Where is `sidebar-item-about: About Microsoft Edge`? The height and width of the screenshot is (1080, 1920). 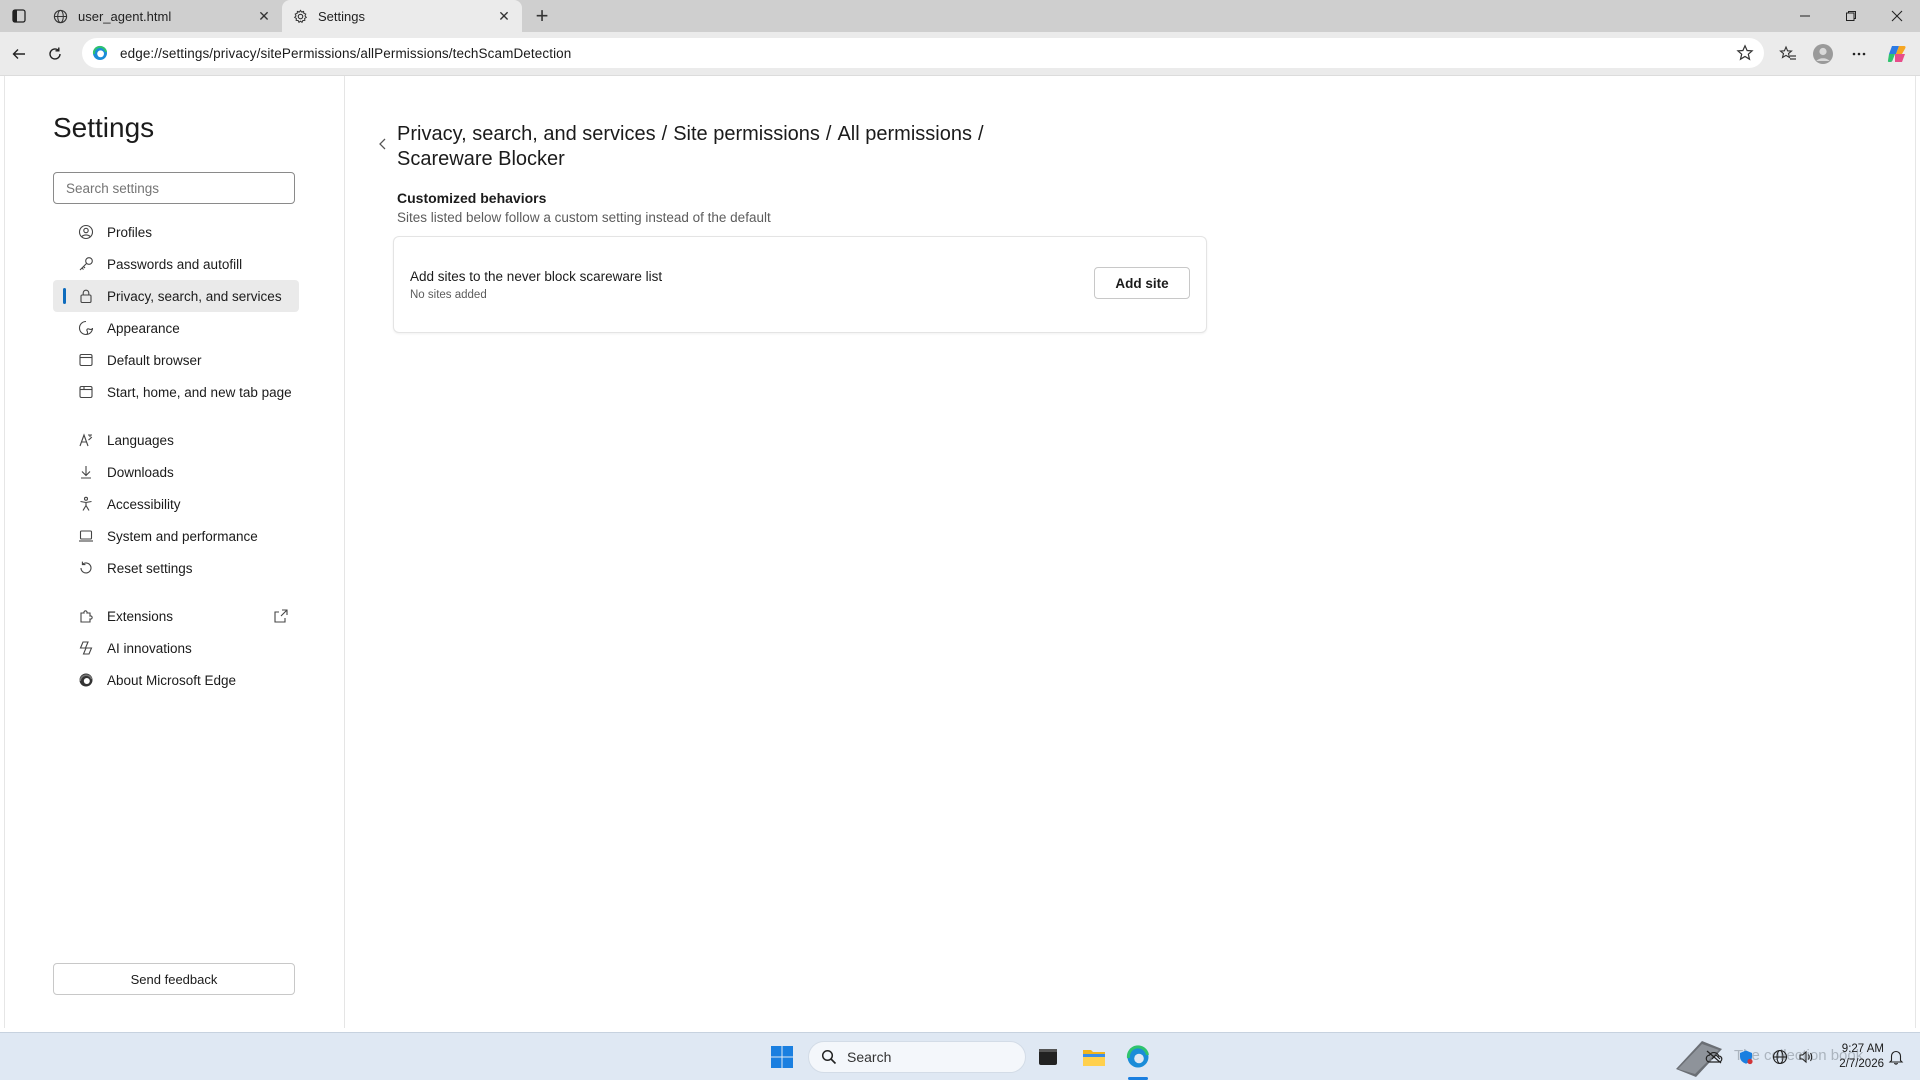 sidebar-item-about: About Microsoft Edge is located at coordinates (176, 680).